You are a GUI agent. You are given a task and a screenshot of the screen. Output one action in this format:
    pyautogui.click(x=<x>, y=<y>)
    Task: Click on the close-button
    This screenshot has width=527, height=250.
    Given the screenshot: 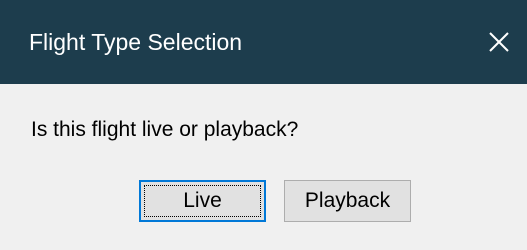 What is the action you would take?
    pyautogui.click(x=499, y=42)
    